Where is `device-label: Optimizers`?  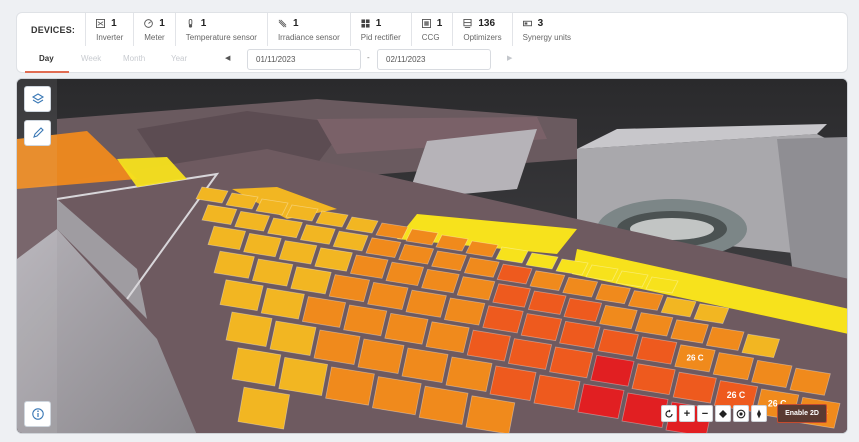
device-label: Optimizers is located at coordinates (482, 37).